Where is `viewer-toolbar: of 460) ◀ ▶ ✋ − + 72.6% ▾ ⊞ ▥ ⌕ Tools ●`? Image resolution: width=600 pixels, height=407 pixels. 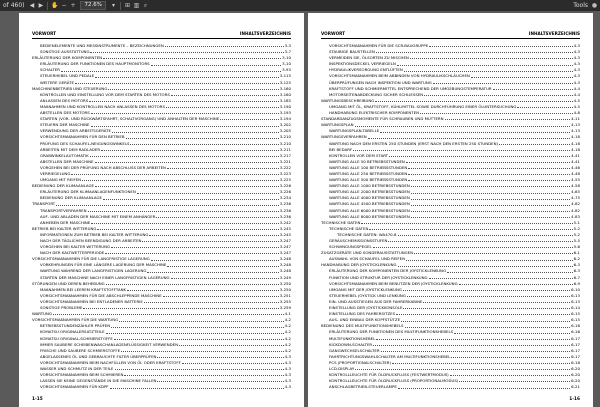 viewer-toolbar: of 460) ◀ ▶ ✋ − + 72.6% ▾ ⊞ ▥ ⌕ Tools ● is located at coordinates (300, 5).